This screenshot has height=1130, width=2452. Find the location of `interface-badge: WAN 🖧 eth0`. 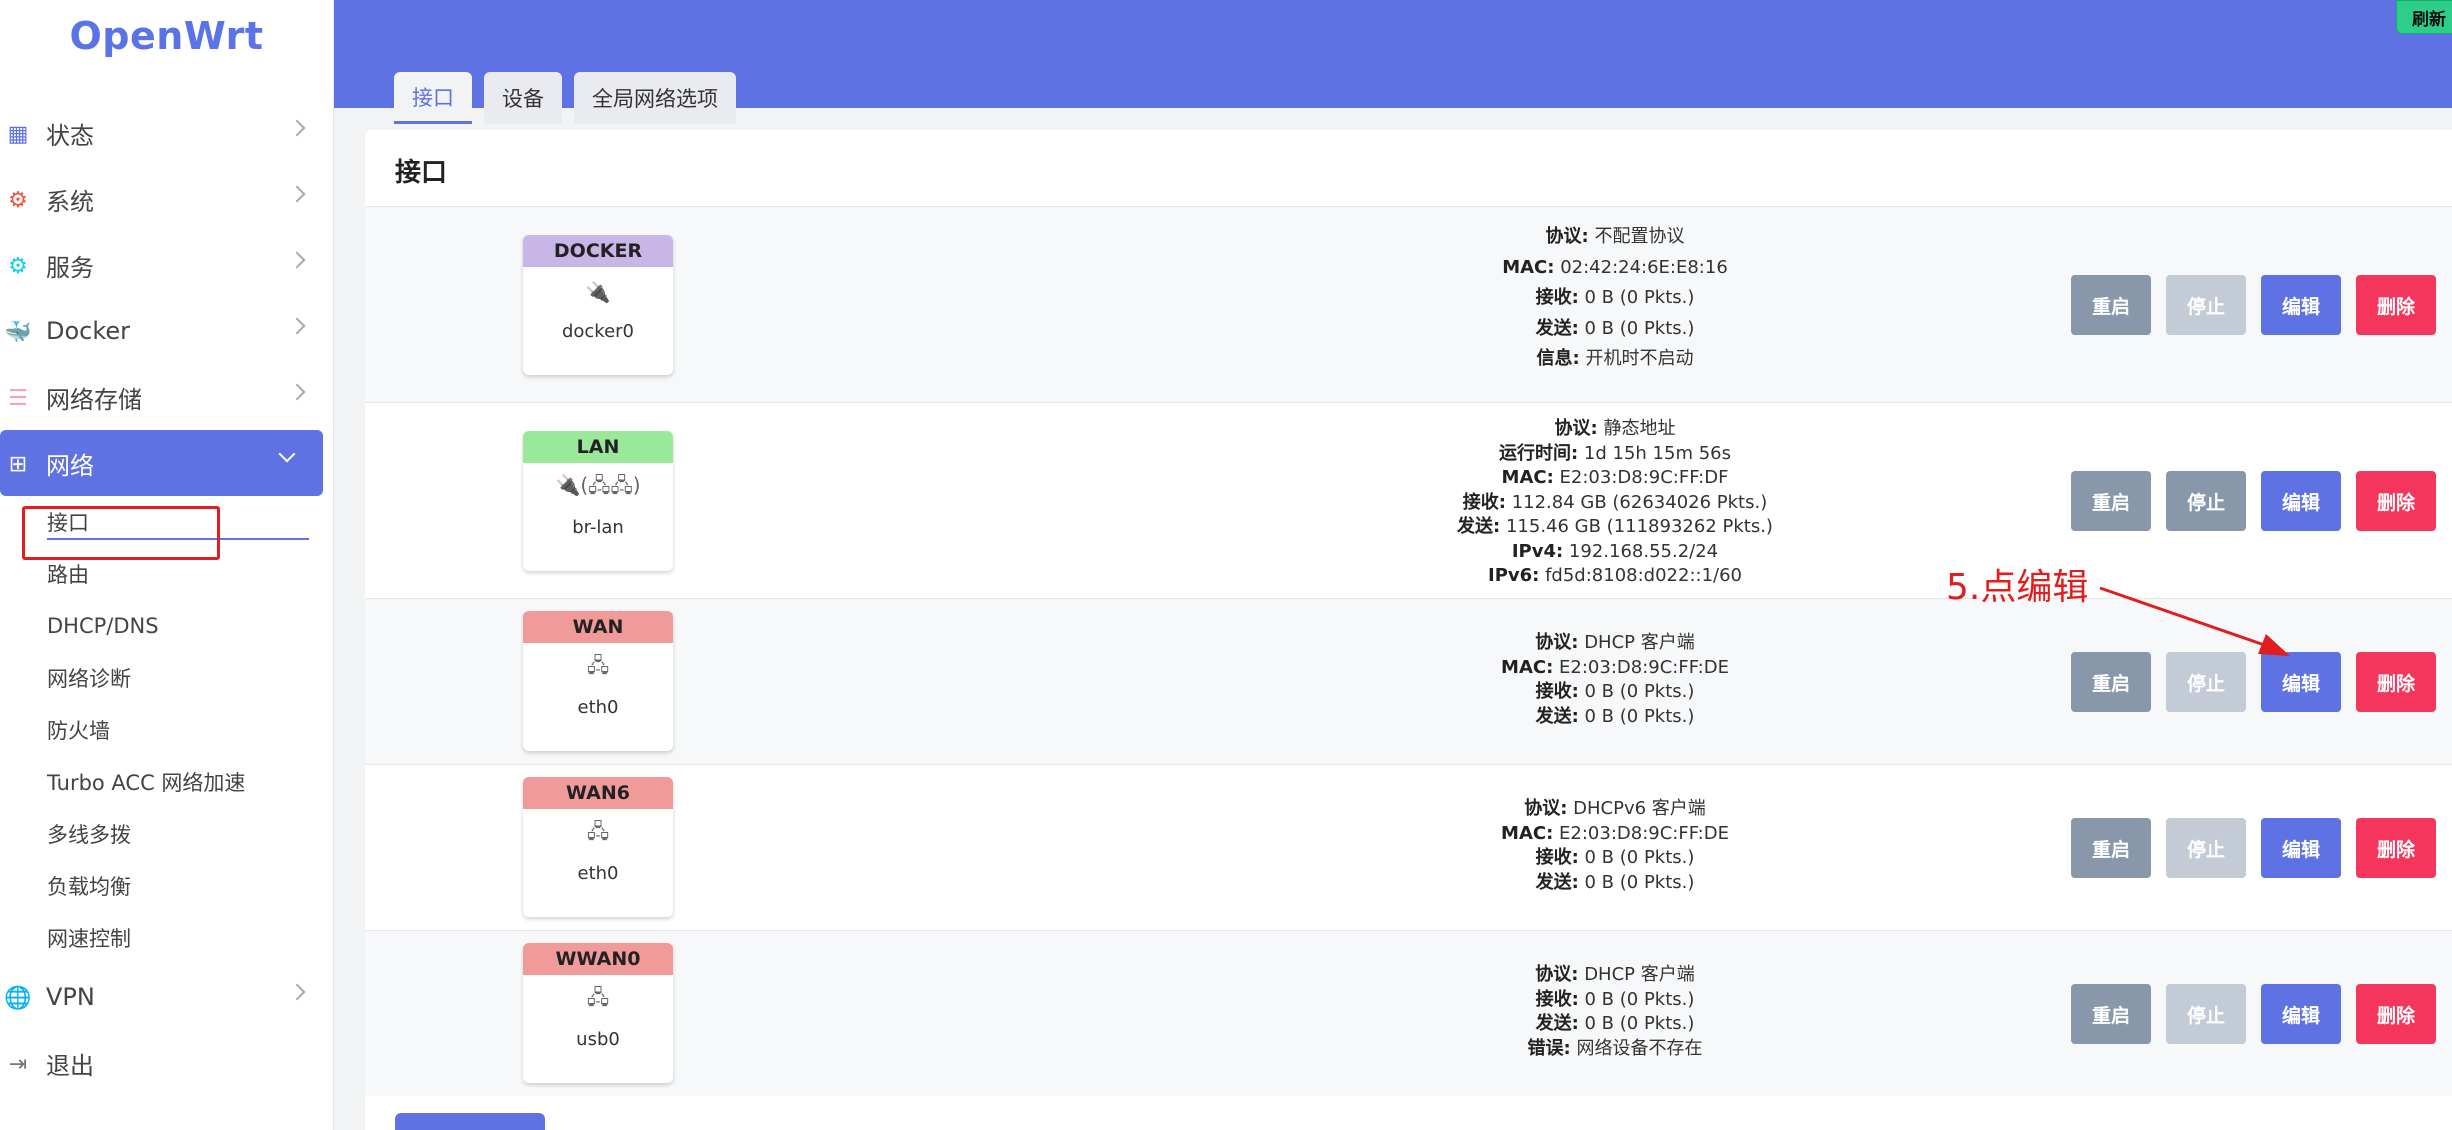

interface-badge: WAN 🖧 eth0 is located at coordinates (598, 681).